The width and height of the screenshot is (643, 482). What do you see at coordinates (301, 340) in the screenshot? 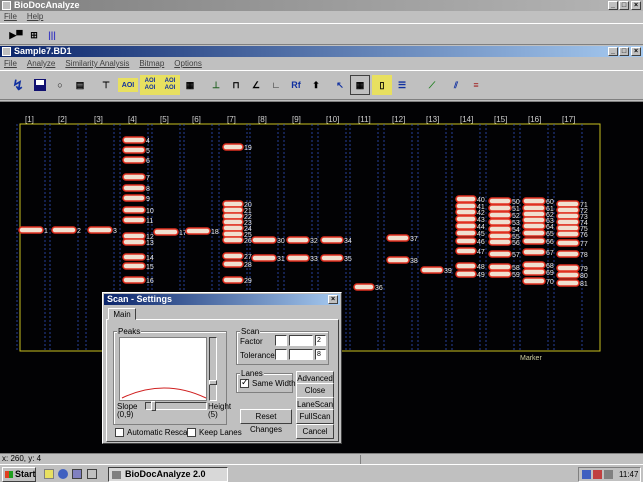
I see `factor-slider` at bounding box center [301, 340].